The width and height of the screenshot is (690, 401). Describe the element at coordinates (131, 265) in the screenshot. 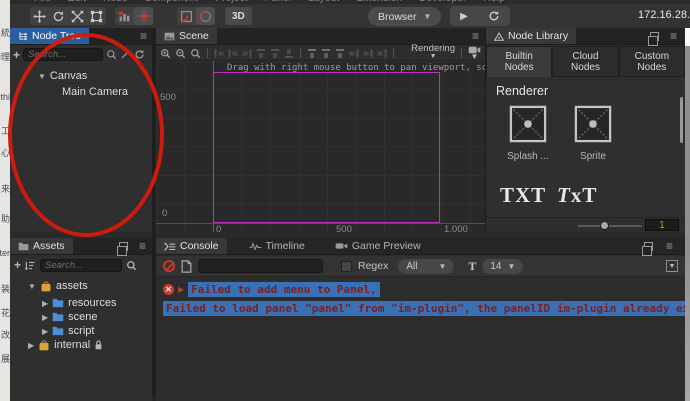

I see `search-icon` at that location.